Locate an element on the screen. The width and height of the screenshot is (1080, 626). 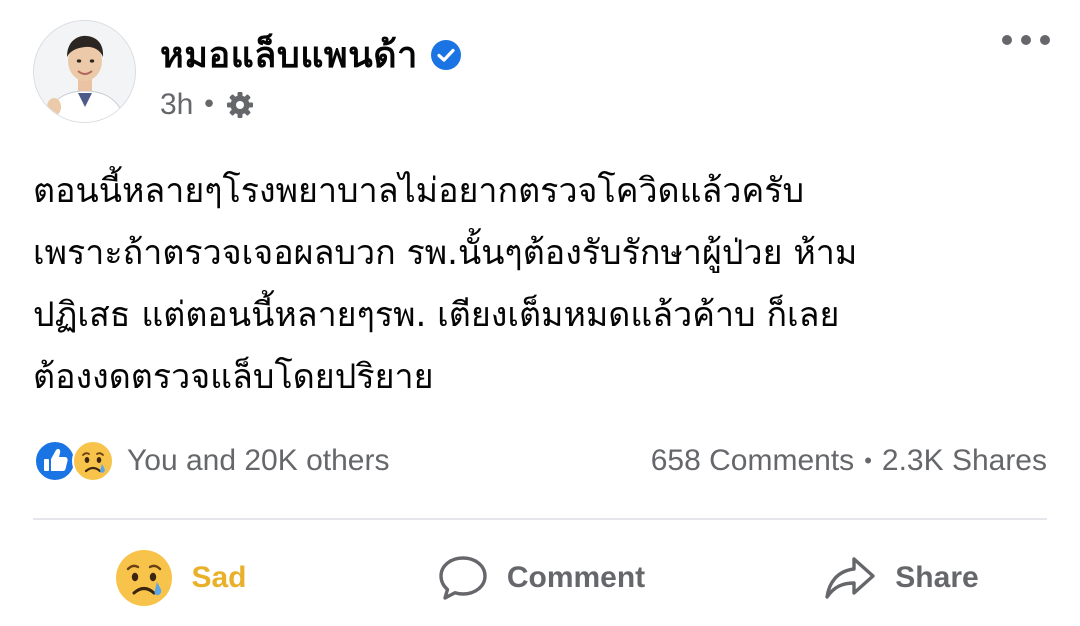
comment-label: Comment is located at coordinates (576, 577).